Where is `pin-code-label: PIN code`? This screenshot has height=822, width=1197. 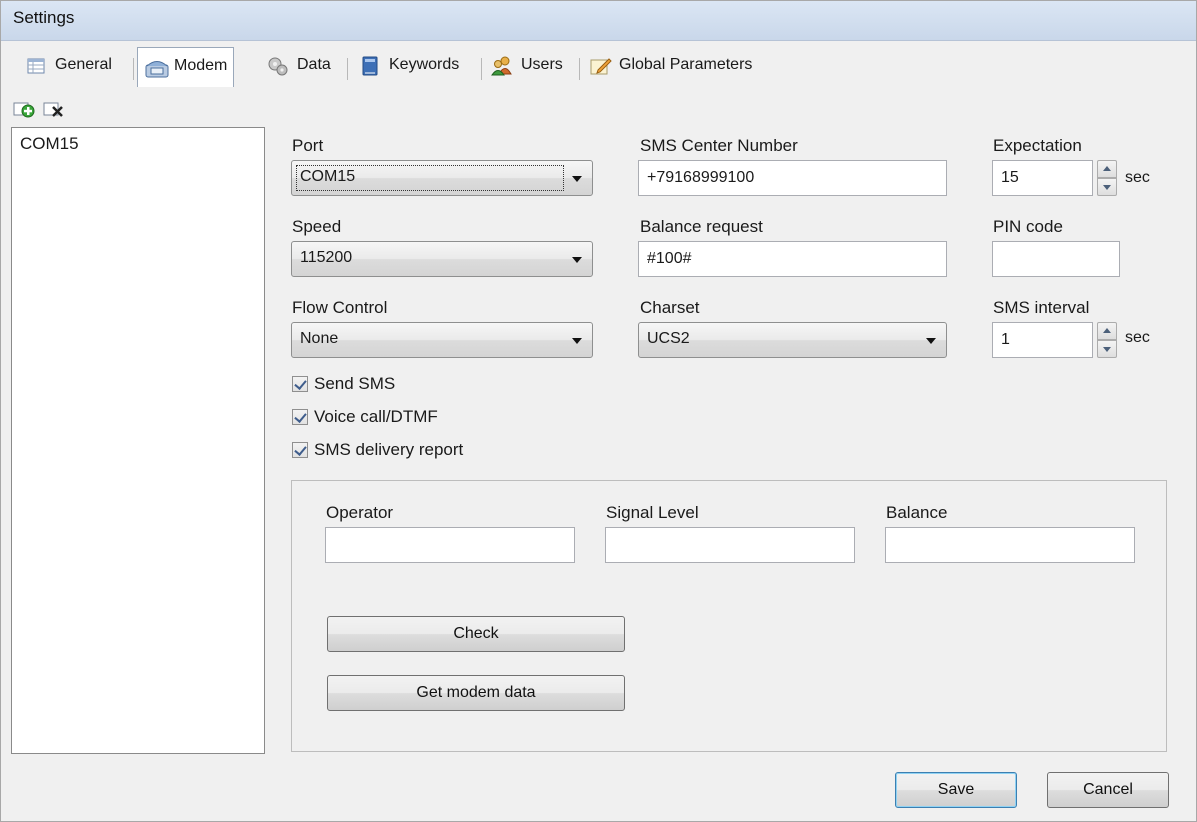 pin-code-label: PIN code is located at coordinates (1028, 226).